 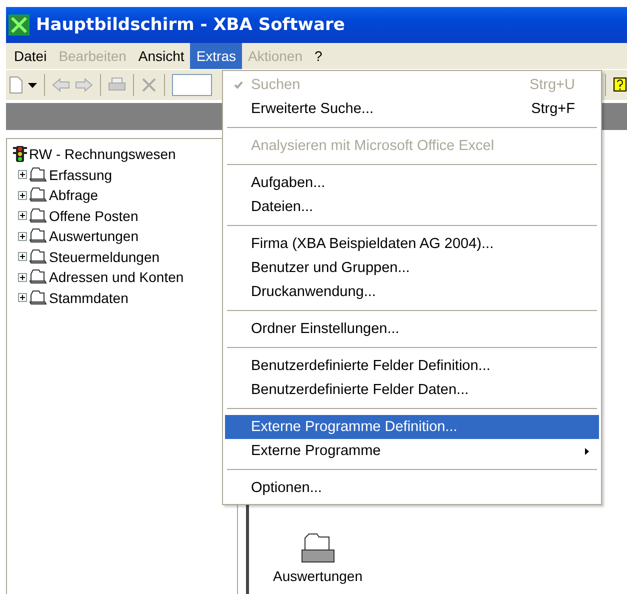 What do you see at coordinates (318, 56) in the screenshot?
I see `menu-title: ?` at bounding box center [318, 56].